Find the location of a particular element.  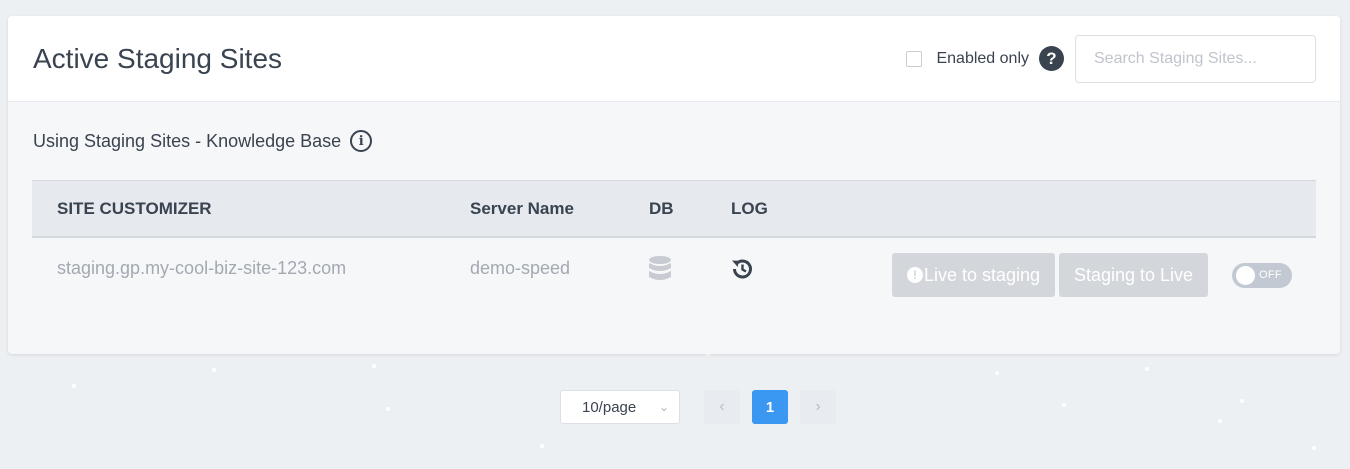

enabled-only-checkbox is located at coordinates (914, 58).